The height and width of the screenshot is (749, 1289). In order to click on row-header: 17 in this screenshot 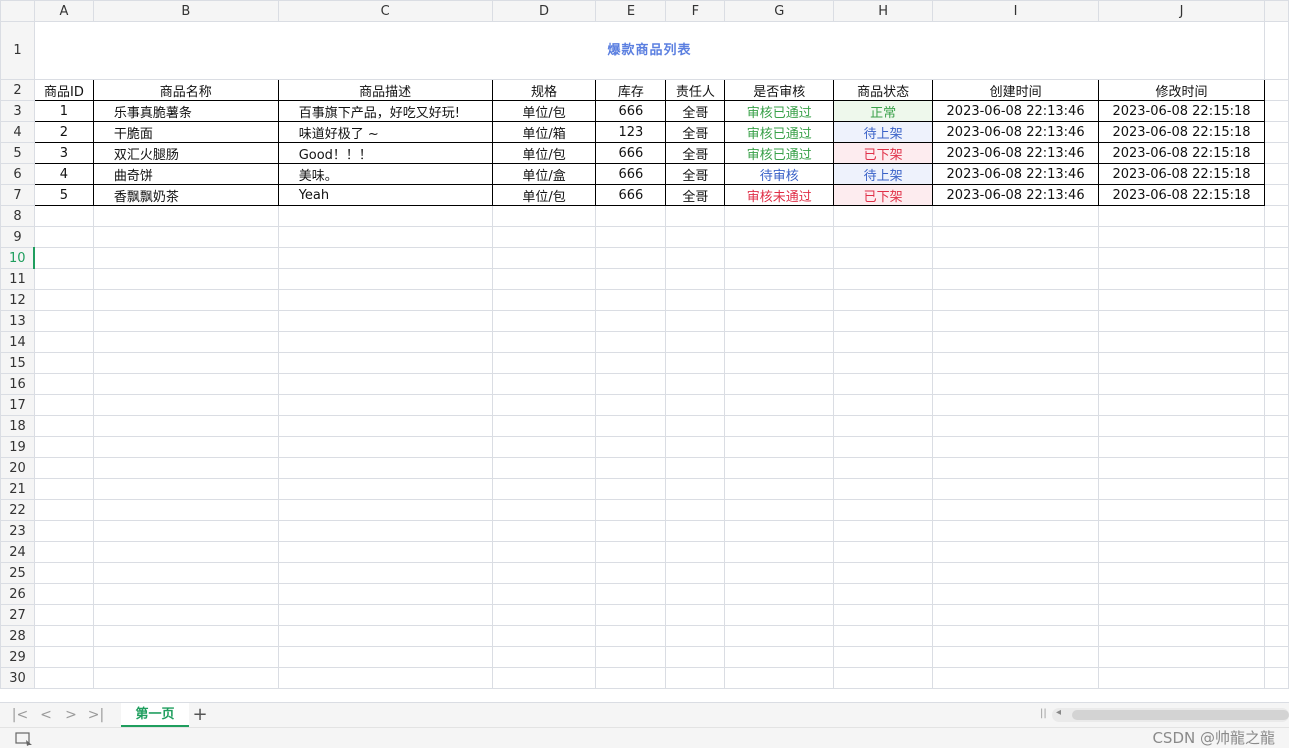, I will do `click(17, 405)`.